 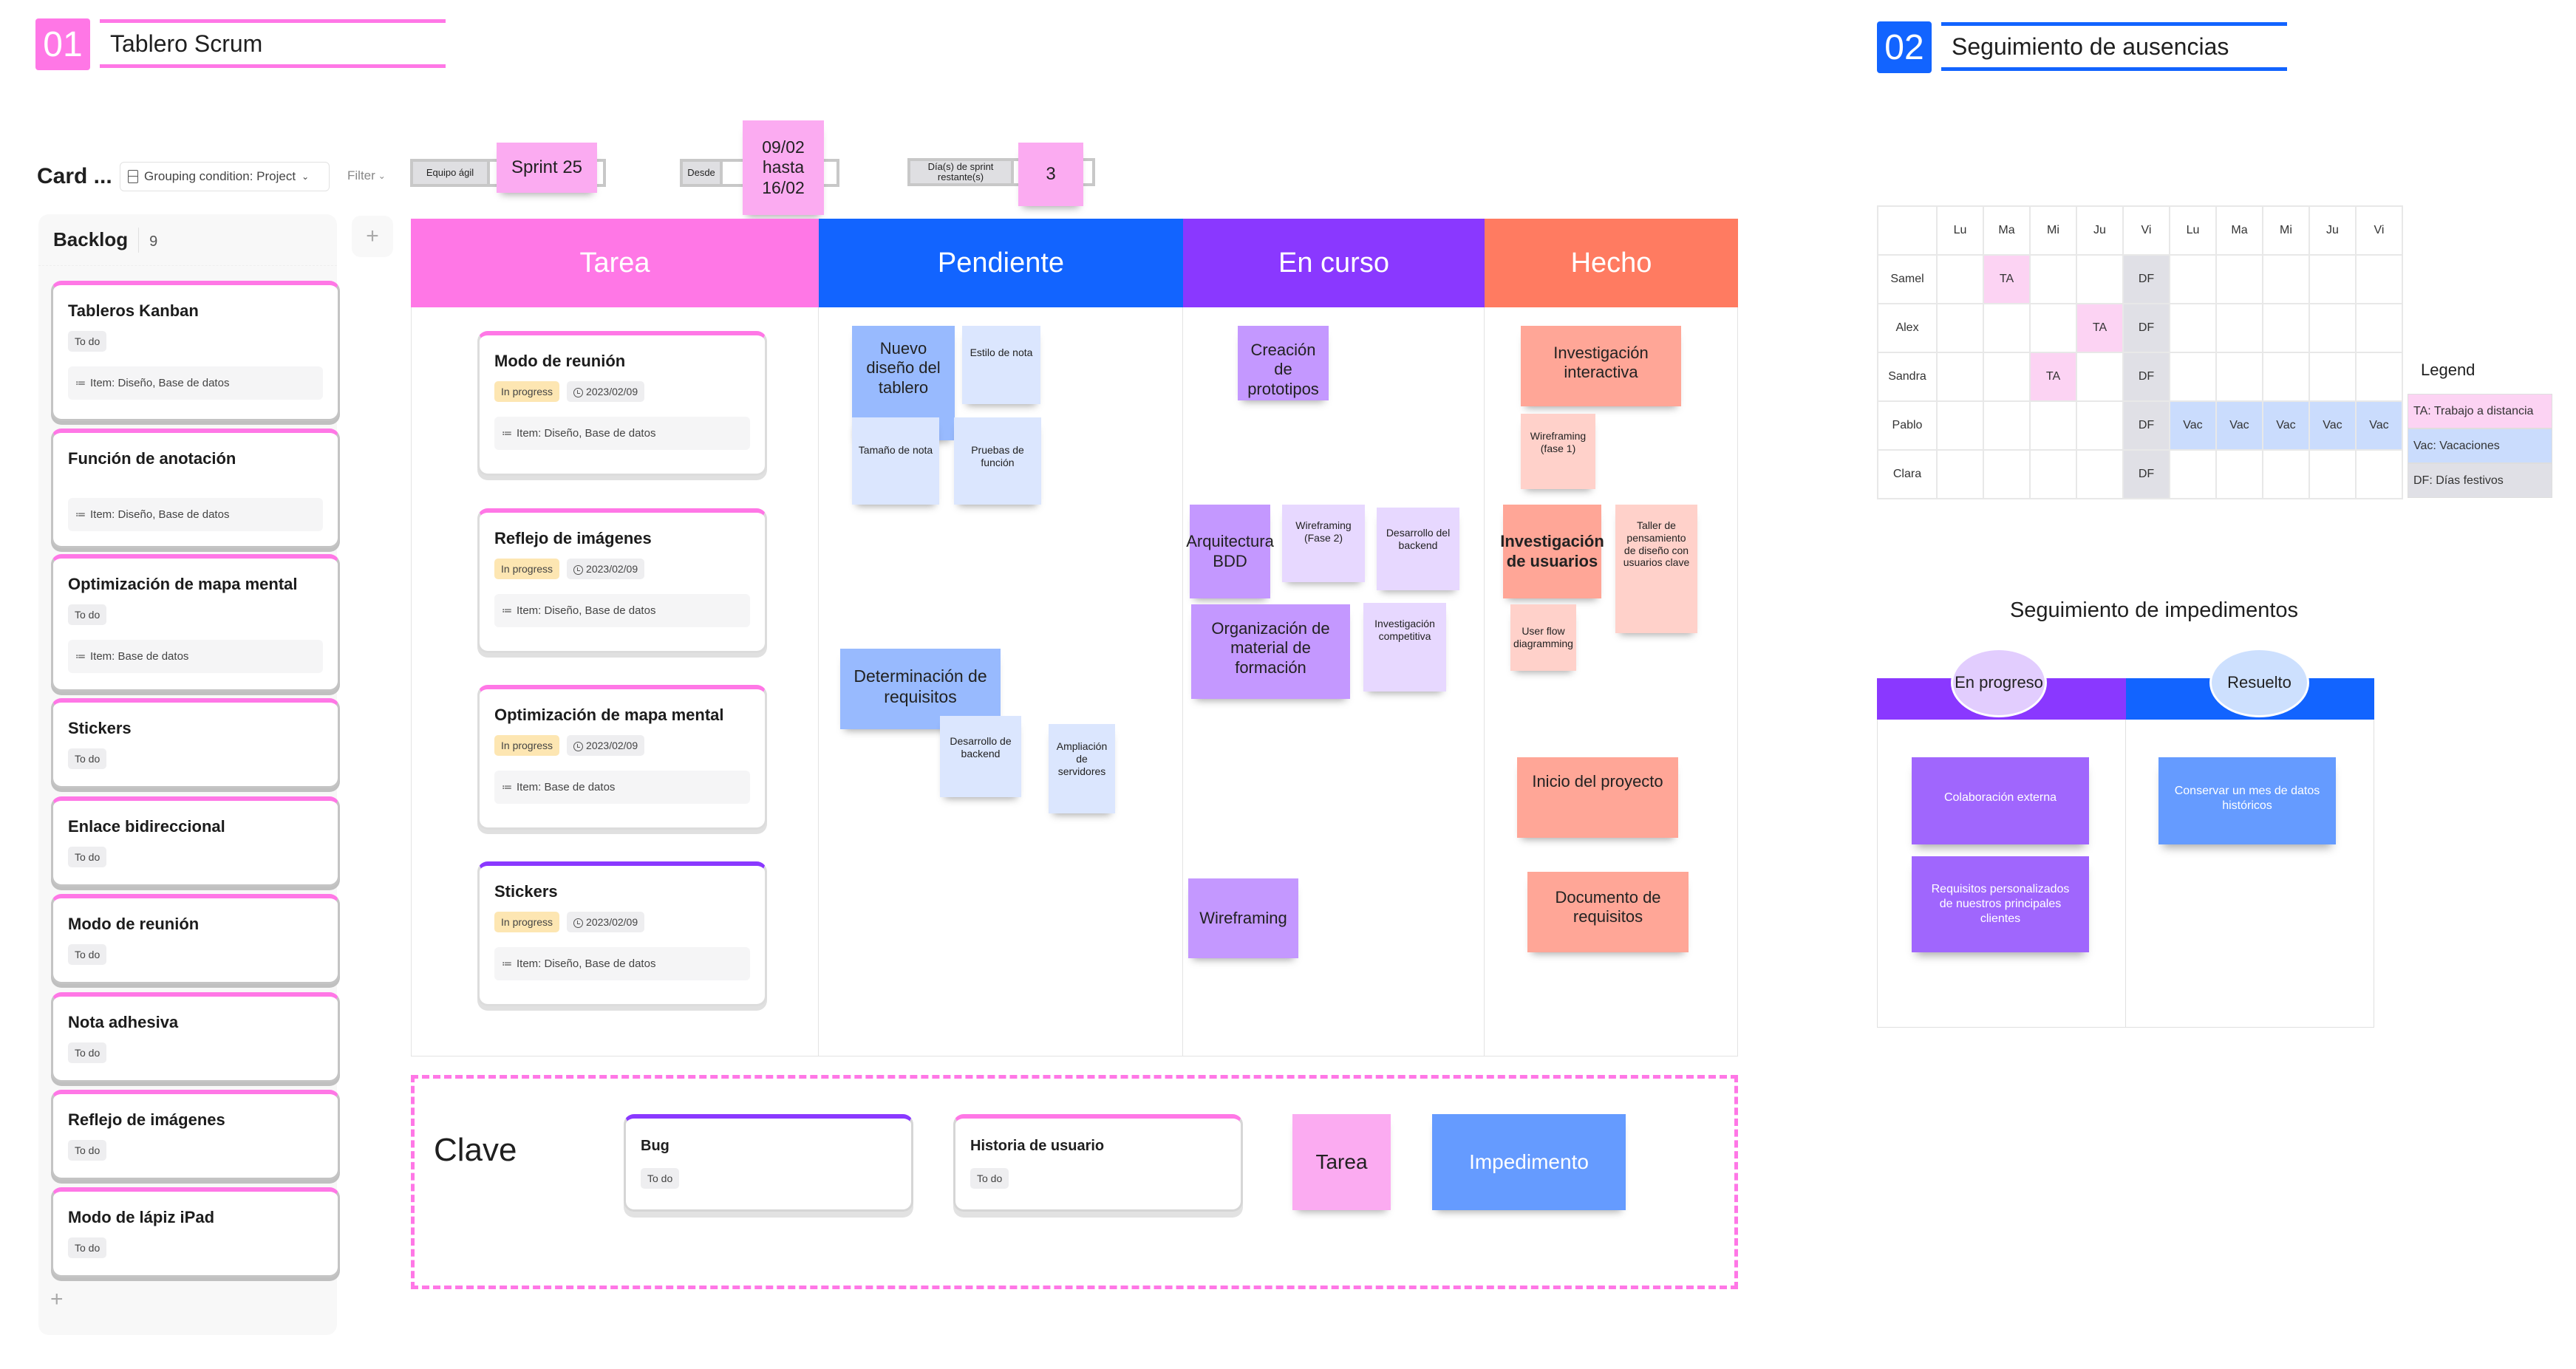 I want to click on sticky-note: User flow diagramming, so click(x=1543, y=638).